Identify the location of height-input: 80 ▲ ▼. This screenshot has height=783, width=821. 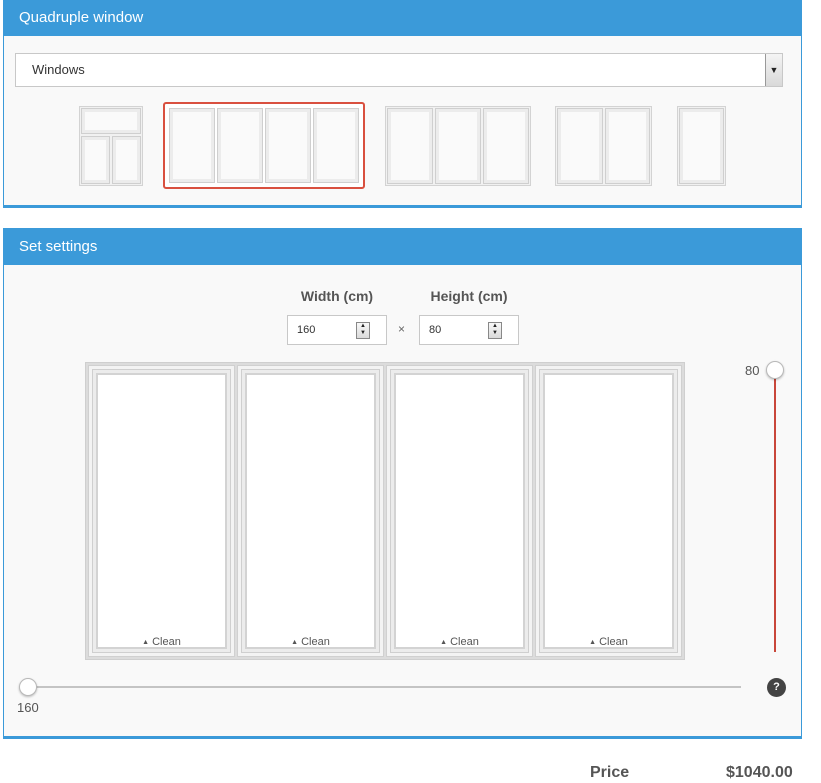
(469, 330).